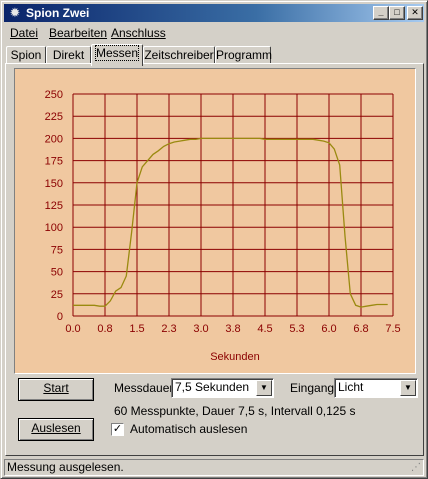 Image resolution: width=428 pixels, height=479 pixels. I want to click on tab-zeitschreiber: Zeitschreiber, so click(179, 55).